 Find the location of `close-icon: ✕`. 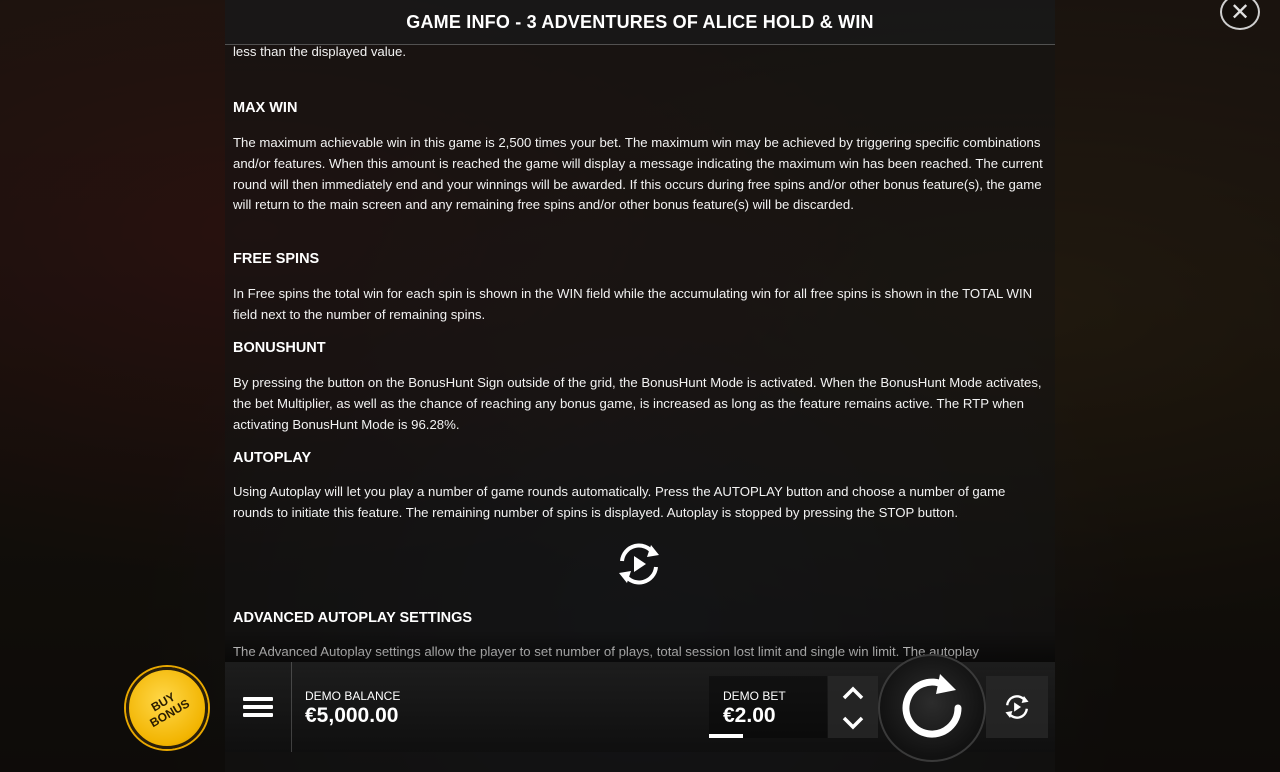

close-icon: ✕ is located at coordinates (1240, 13).